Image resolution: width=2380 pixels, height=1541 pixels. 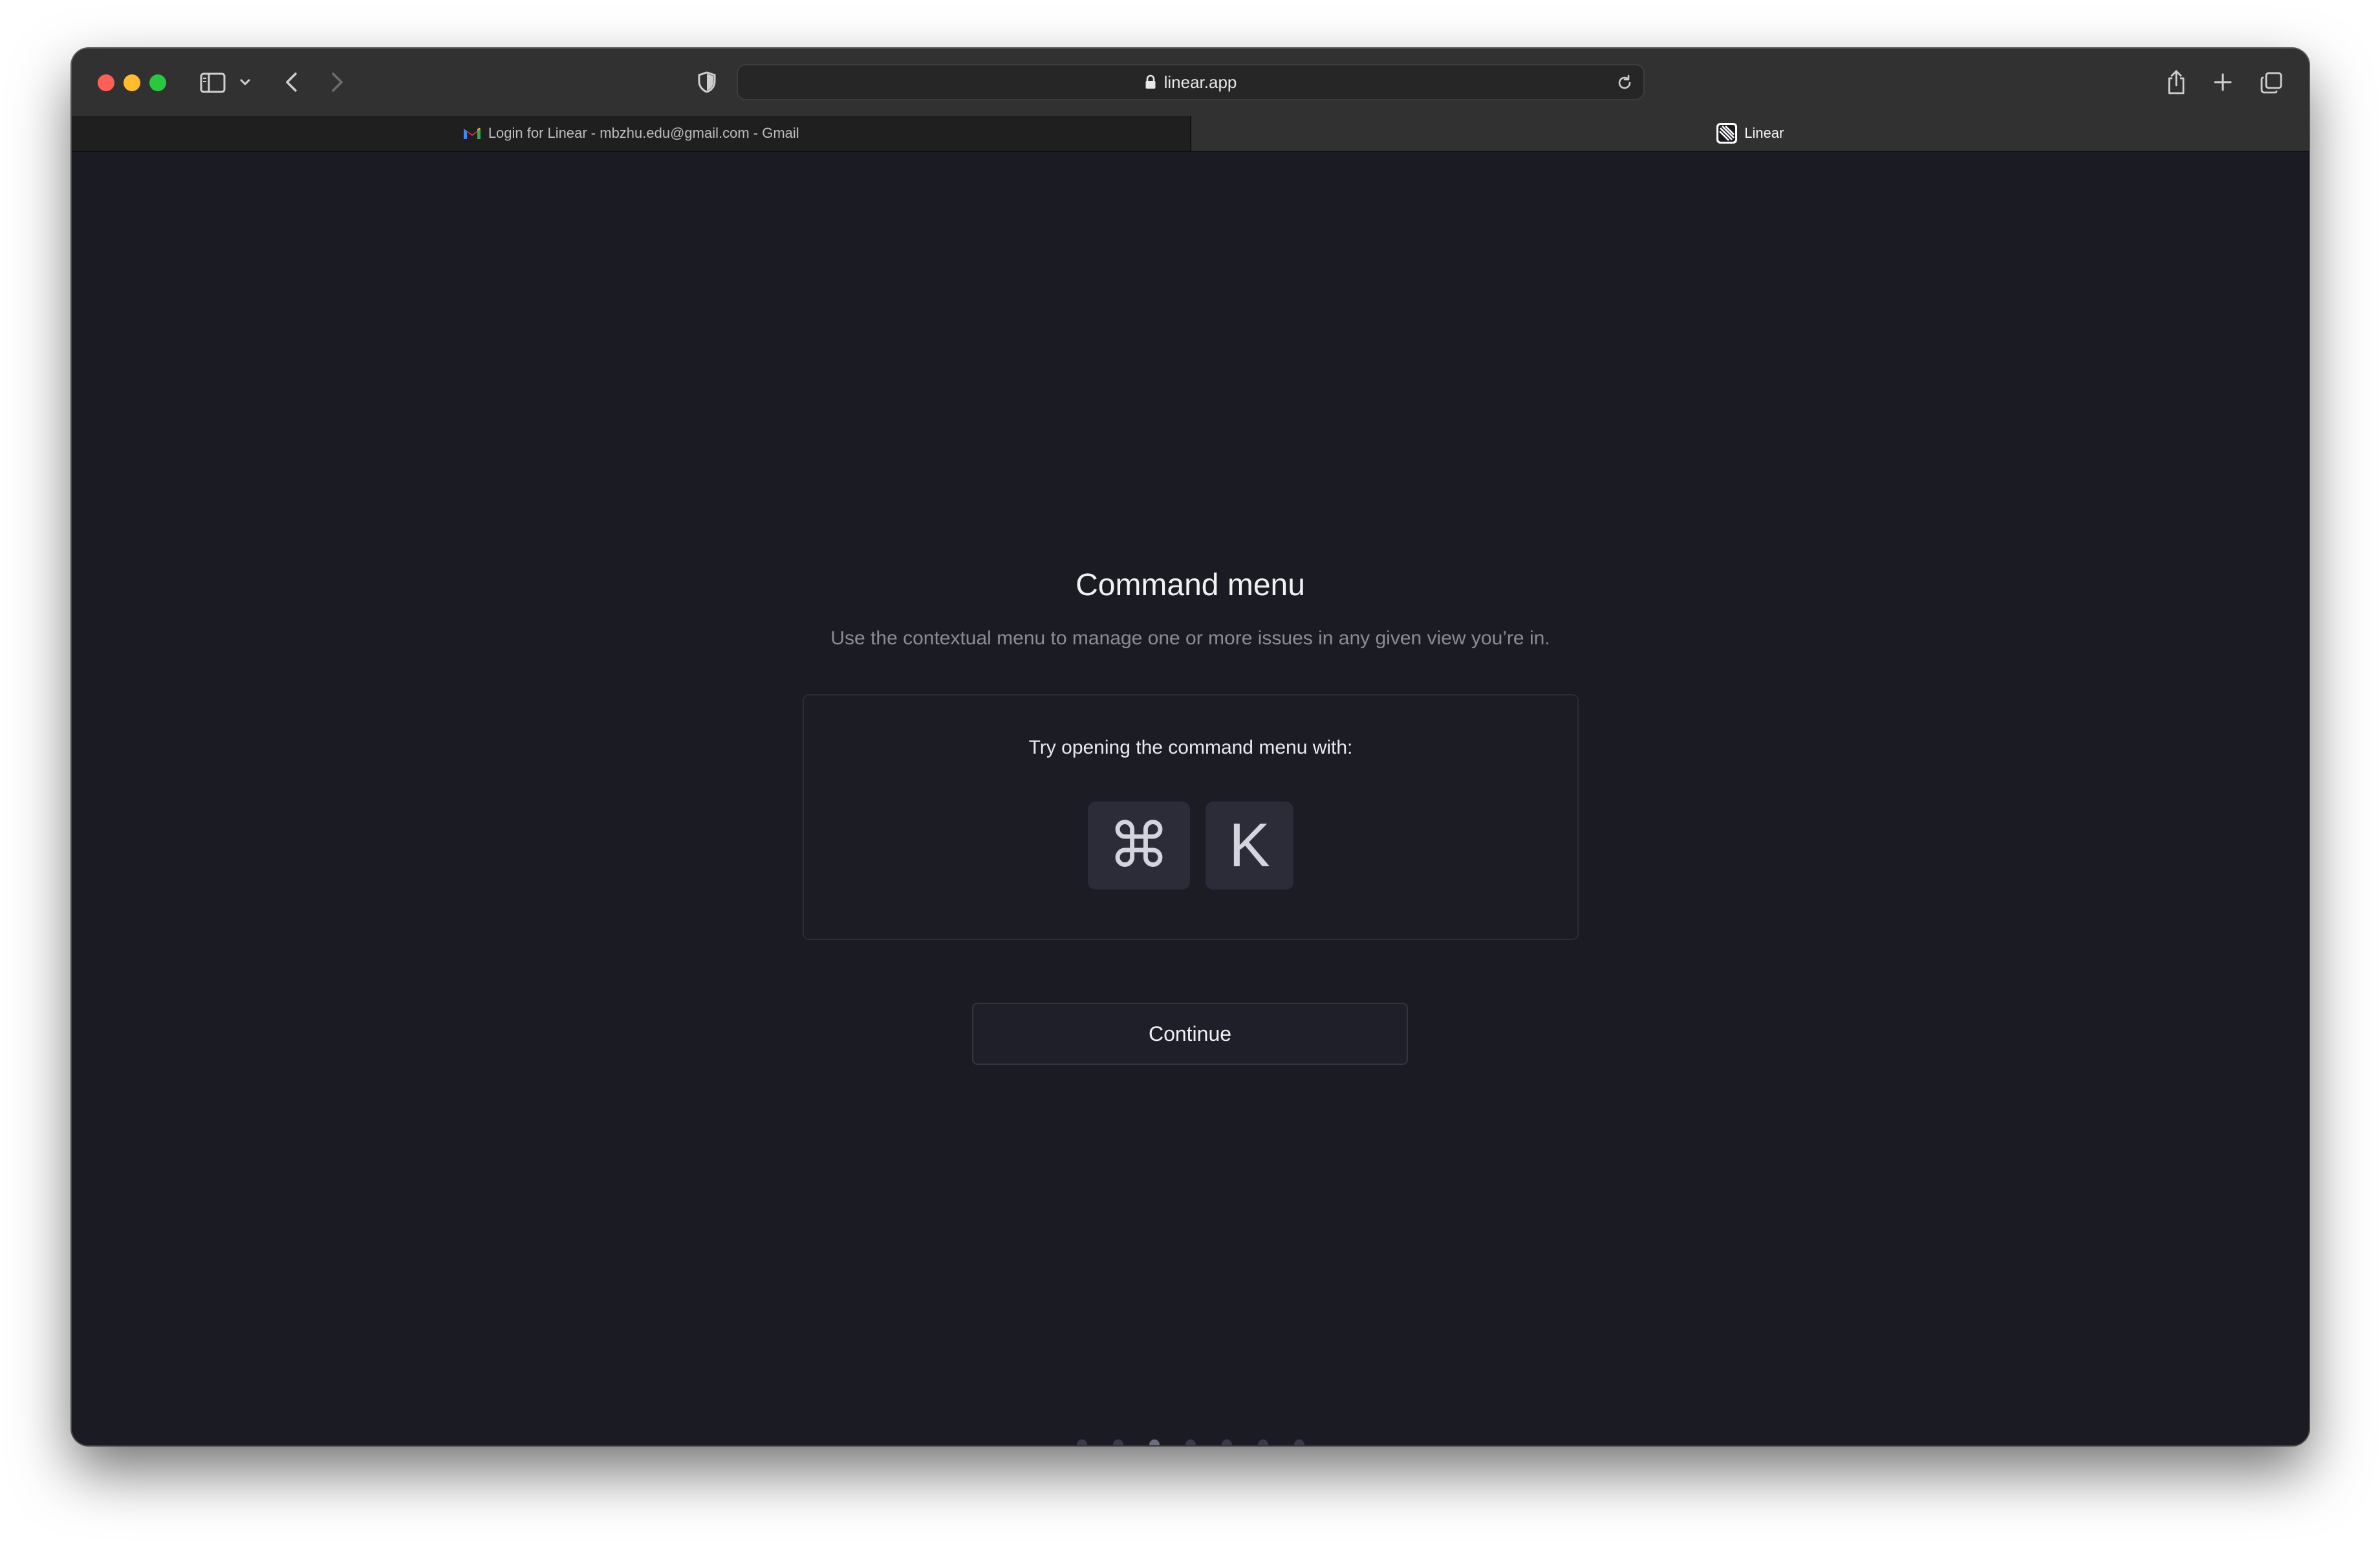 I want to click on command-key-icon: ⌘, so click(x=1139, y=846).